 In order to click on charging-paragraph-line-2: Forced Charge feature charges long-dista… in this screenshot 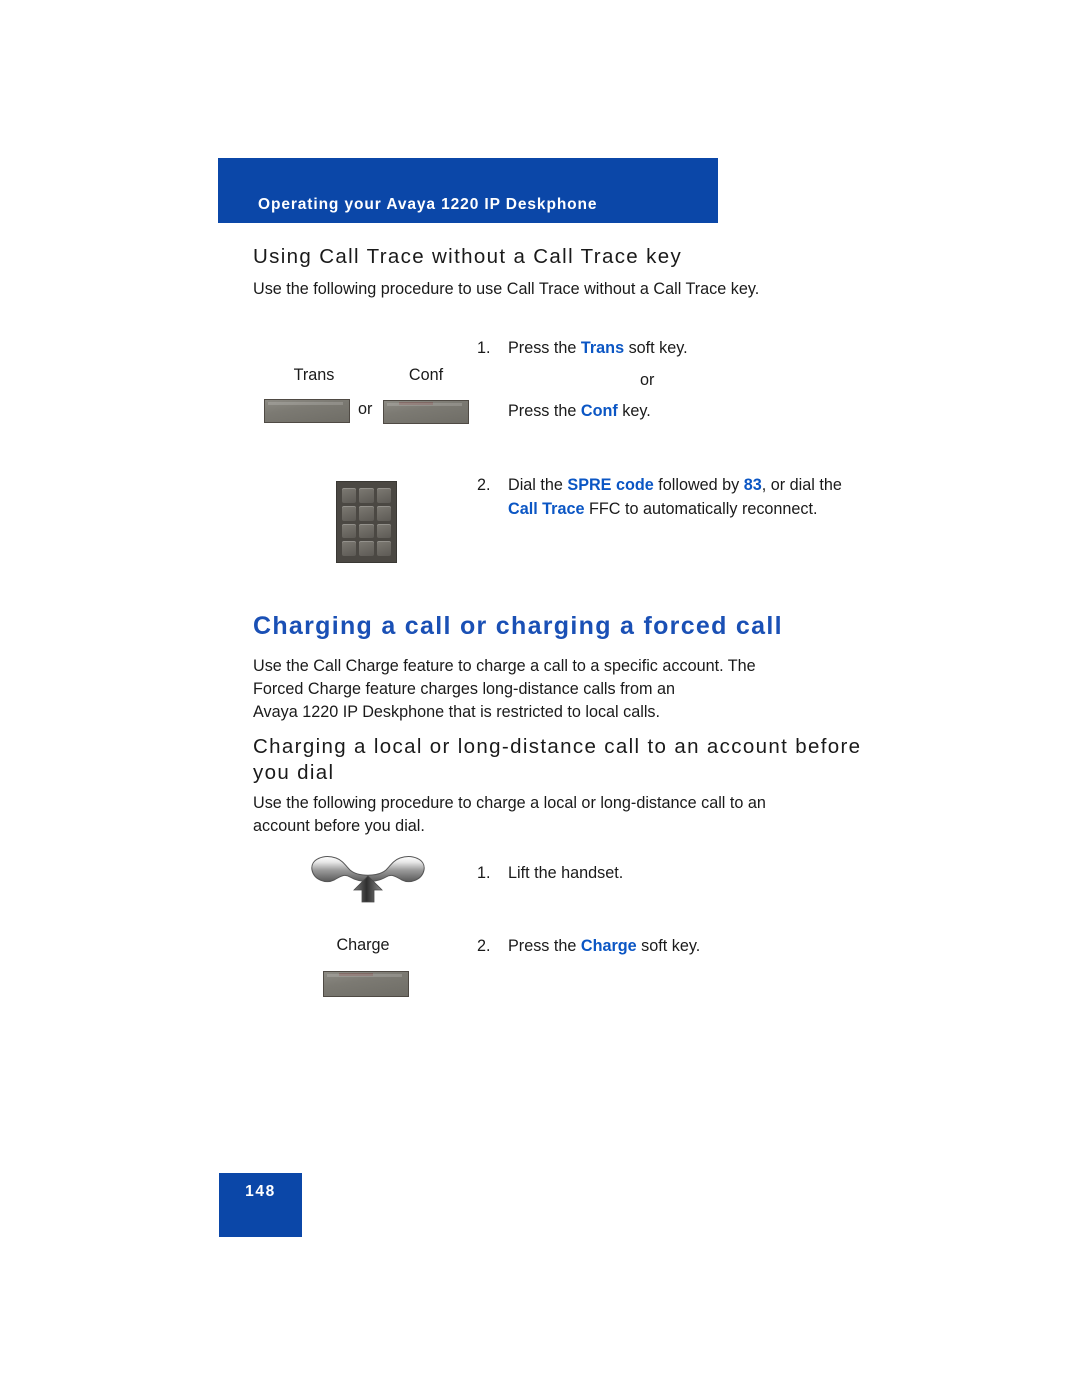, I will do `click(464, 689)`.